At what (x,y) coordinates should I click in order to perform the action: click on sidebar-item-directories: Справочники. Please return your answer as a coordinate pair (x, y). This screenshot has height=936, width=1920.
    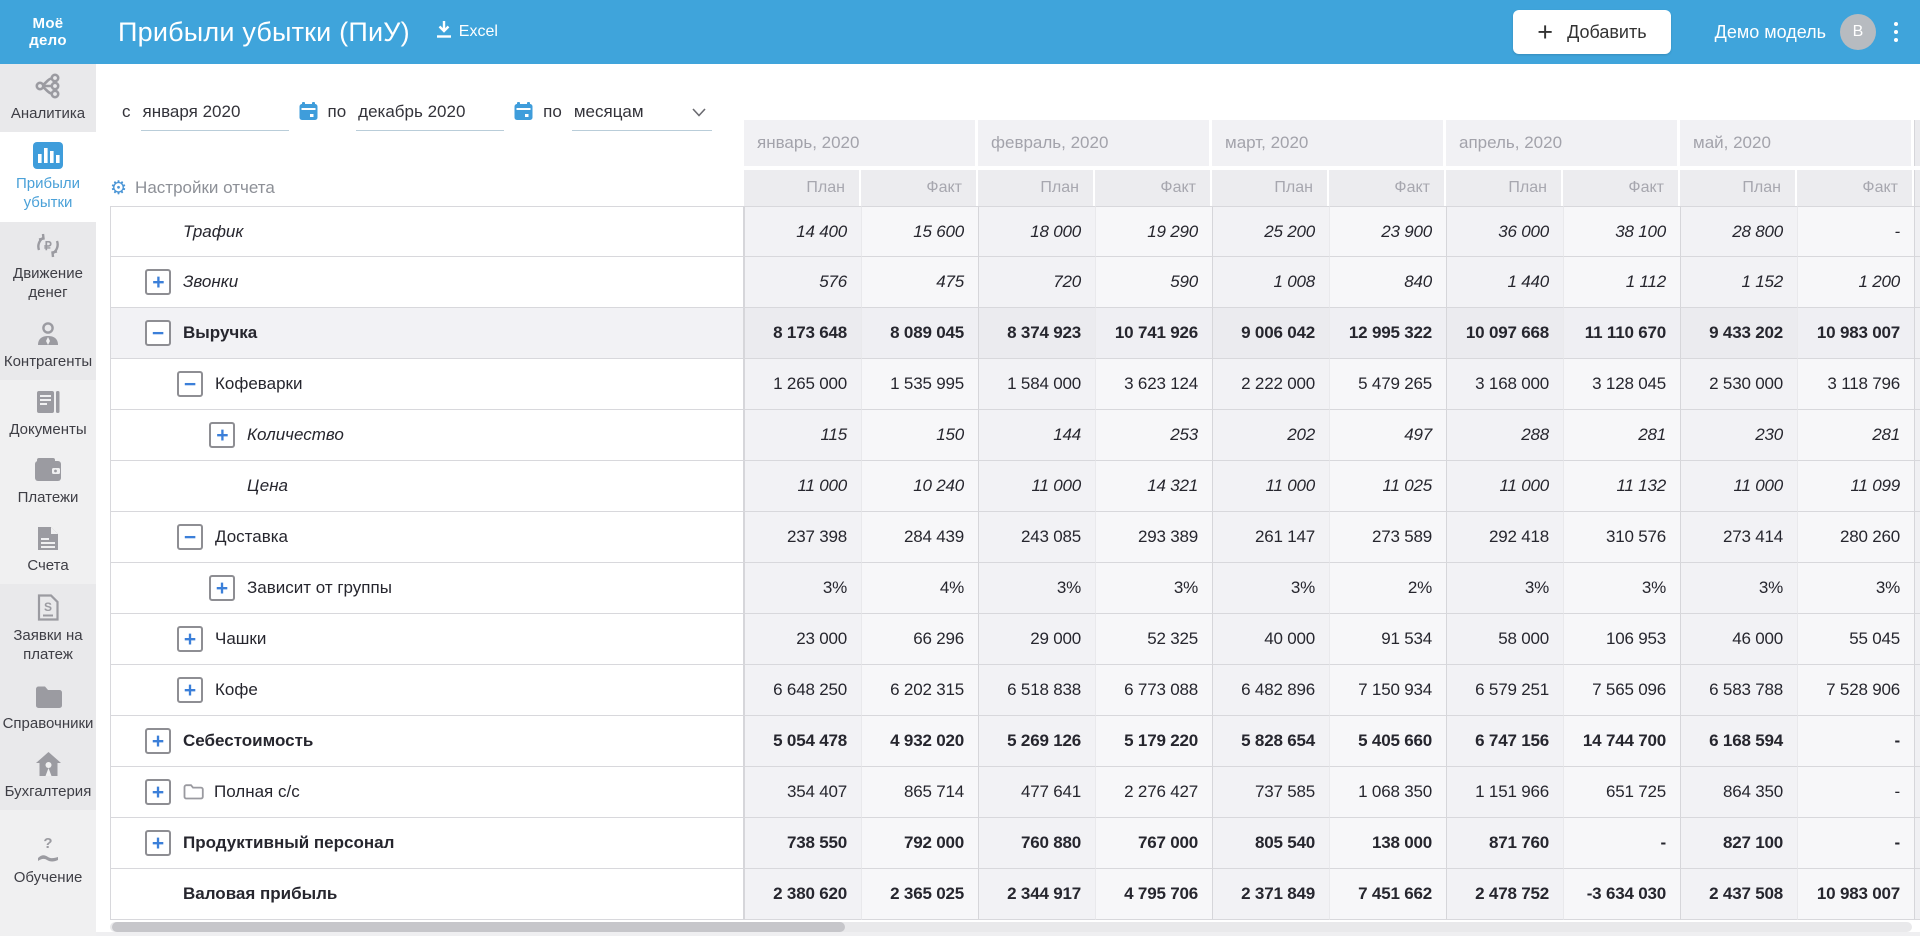
    Looking at the image, I should click on (48, 708).